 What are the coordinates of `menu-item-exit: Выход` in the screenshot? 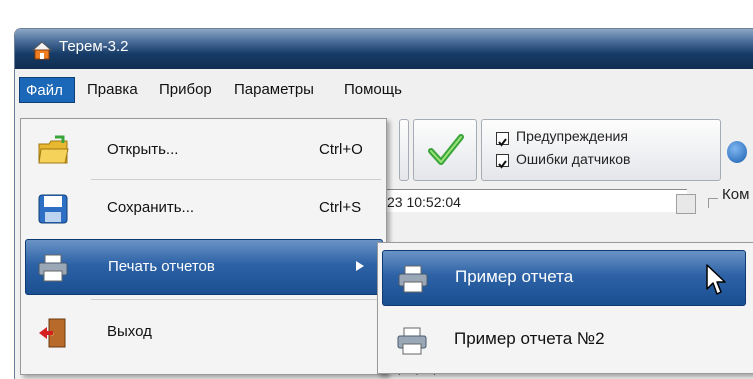 It's located at (203, 333).